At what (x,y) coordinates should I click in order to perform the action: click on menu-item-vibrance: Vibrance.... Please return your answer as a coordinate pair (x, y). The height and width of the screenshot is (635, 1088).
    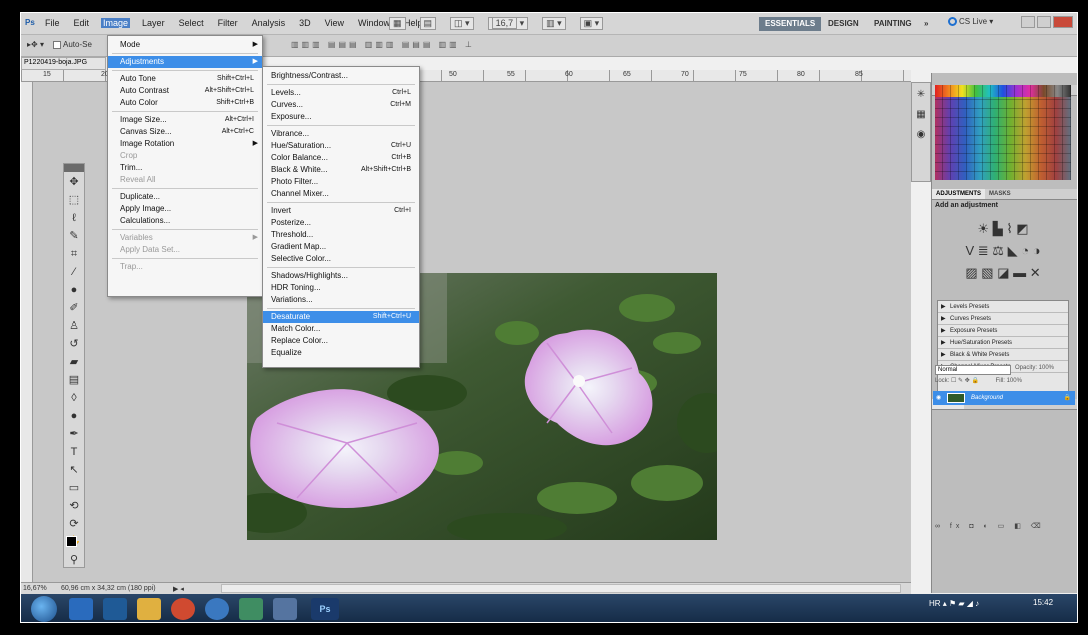
    Looking at the image, I should click on (341, 134).